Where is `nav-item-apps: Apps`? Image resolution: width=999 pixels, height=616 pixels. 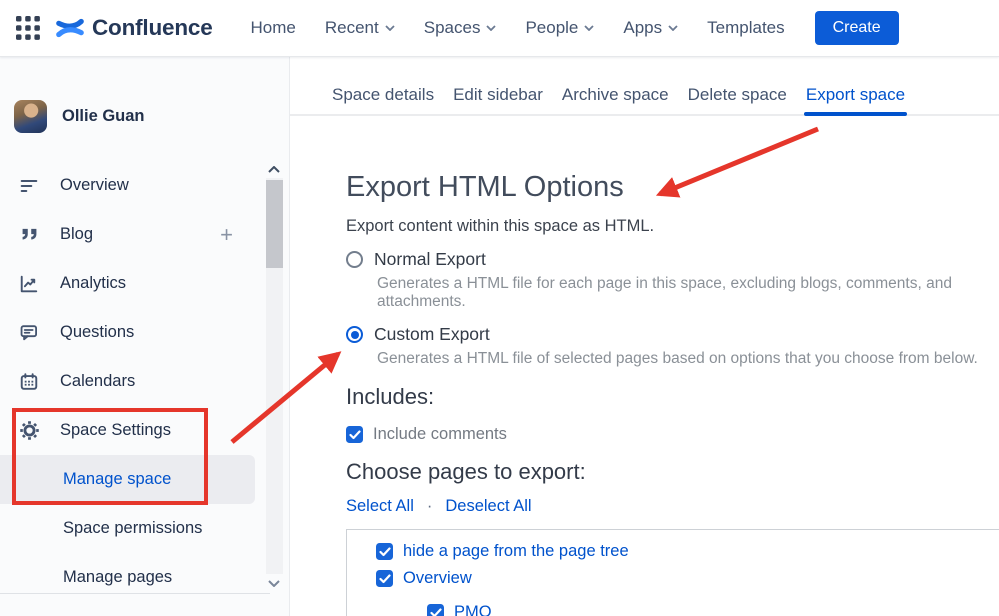
nav-item-apps: Apps is located at coordinates (650, 28).